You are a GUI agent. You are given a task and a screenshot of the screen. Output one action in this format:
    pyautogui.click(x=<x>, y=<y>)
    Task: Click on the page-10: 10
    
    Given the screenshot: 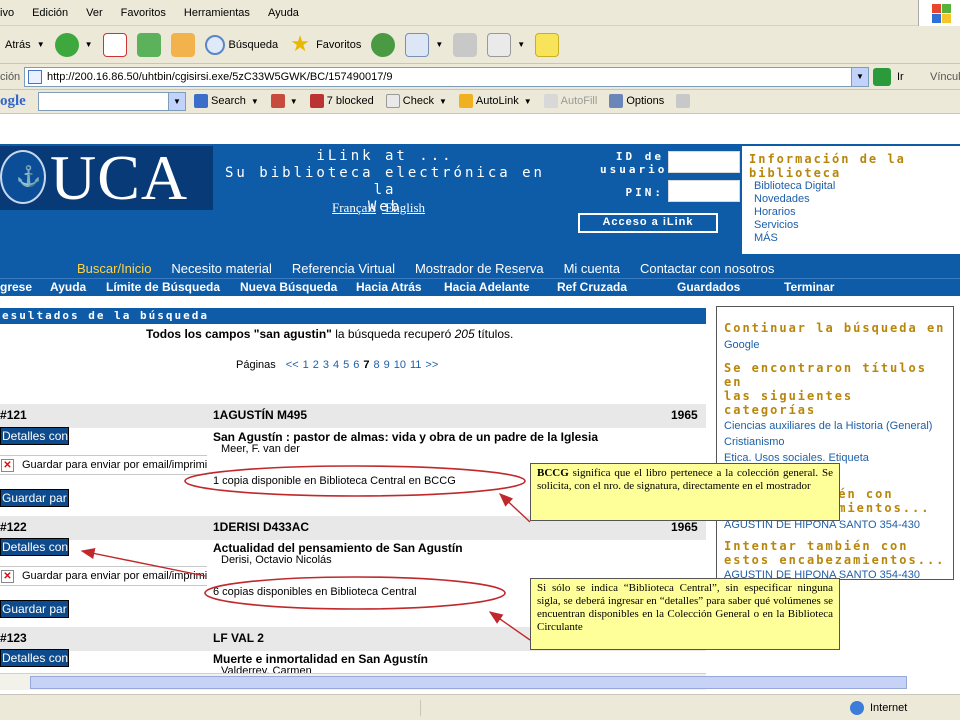 What is the action you would take?
    pyautogui.click(x=400, y=365)
    